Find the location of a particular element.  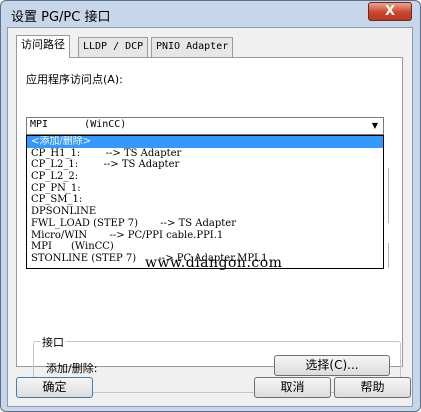

list-item: CP_SM_1: is located at coordinates (205, 200).